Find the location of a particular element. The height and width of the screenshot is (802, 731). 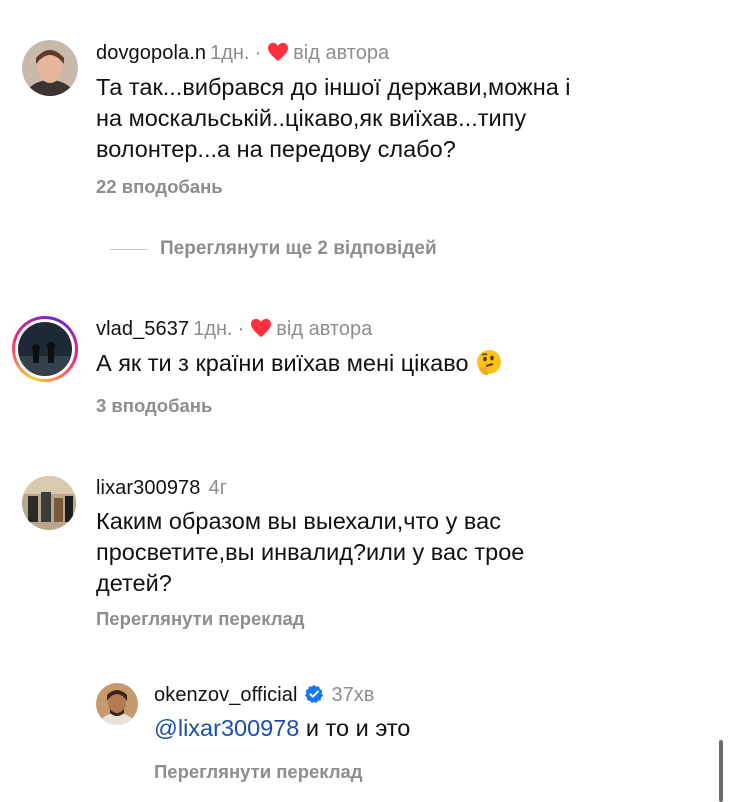

mention-link: @lixar300978 is located at coordinates (226, 728).